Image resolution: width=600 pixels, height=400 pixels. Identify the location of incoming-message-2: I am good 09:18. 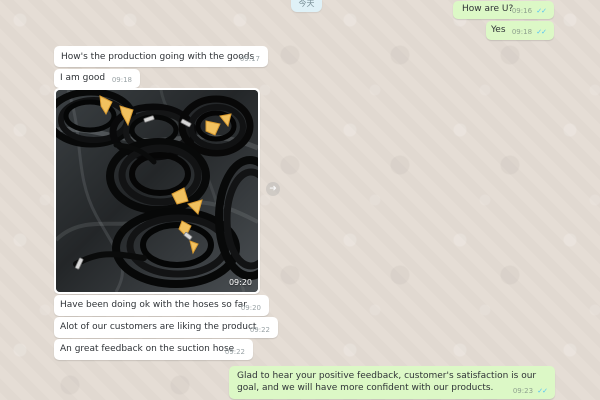
(97, 78).